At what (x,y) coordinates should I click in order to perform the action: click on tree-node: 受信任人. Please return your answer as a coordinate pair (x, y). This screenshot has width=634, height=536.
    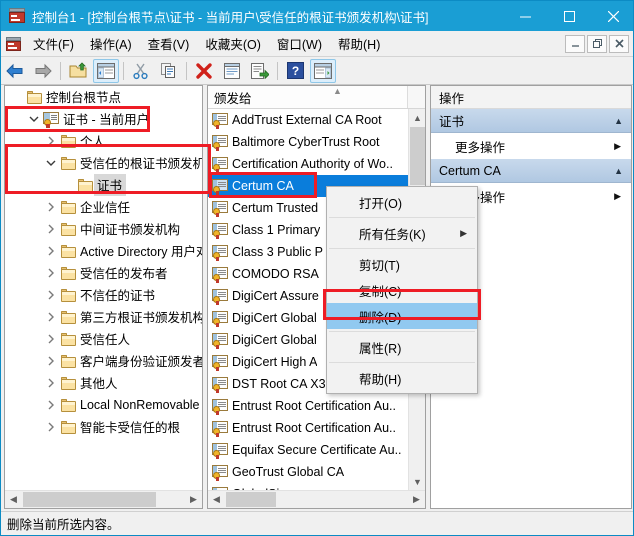
    Looking at the image, I should click on (103, 339).